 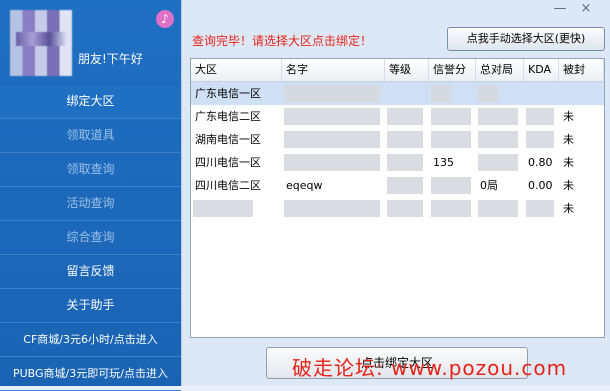 What do you see at coordinates (90, 340) in the screenshot?
I see `sidebar-item-cf-store: CF商城/3元6小时/点击进入` at bounding box center [90, 340].